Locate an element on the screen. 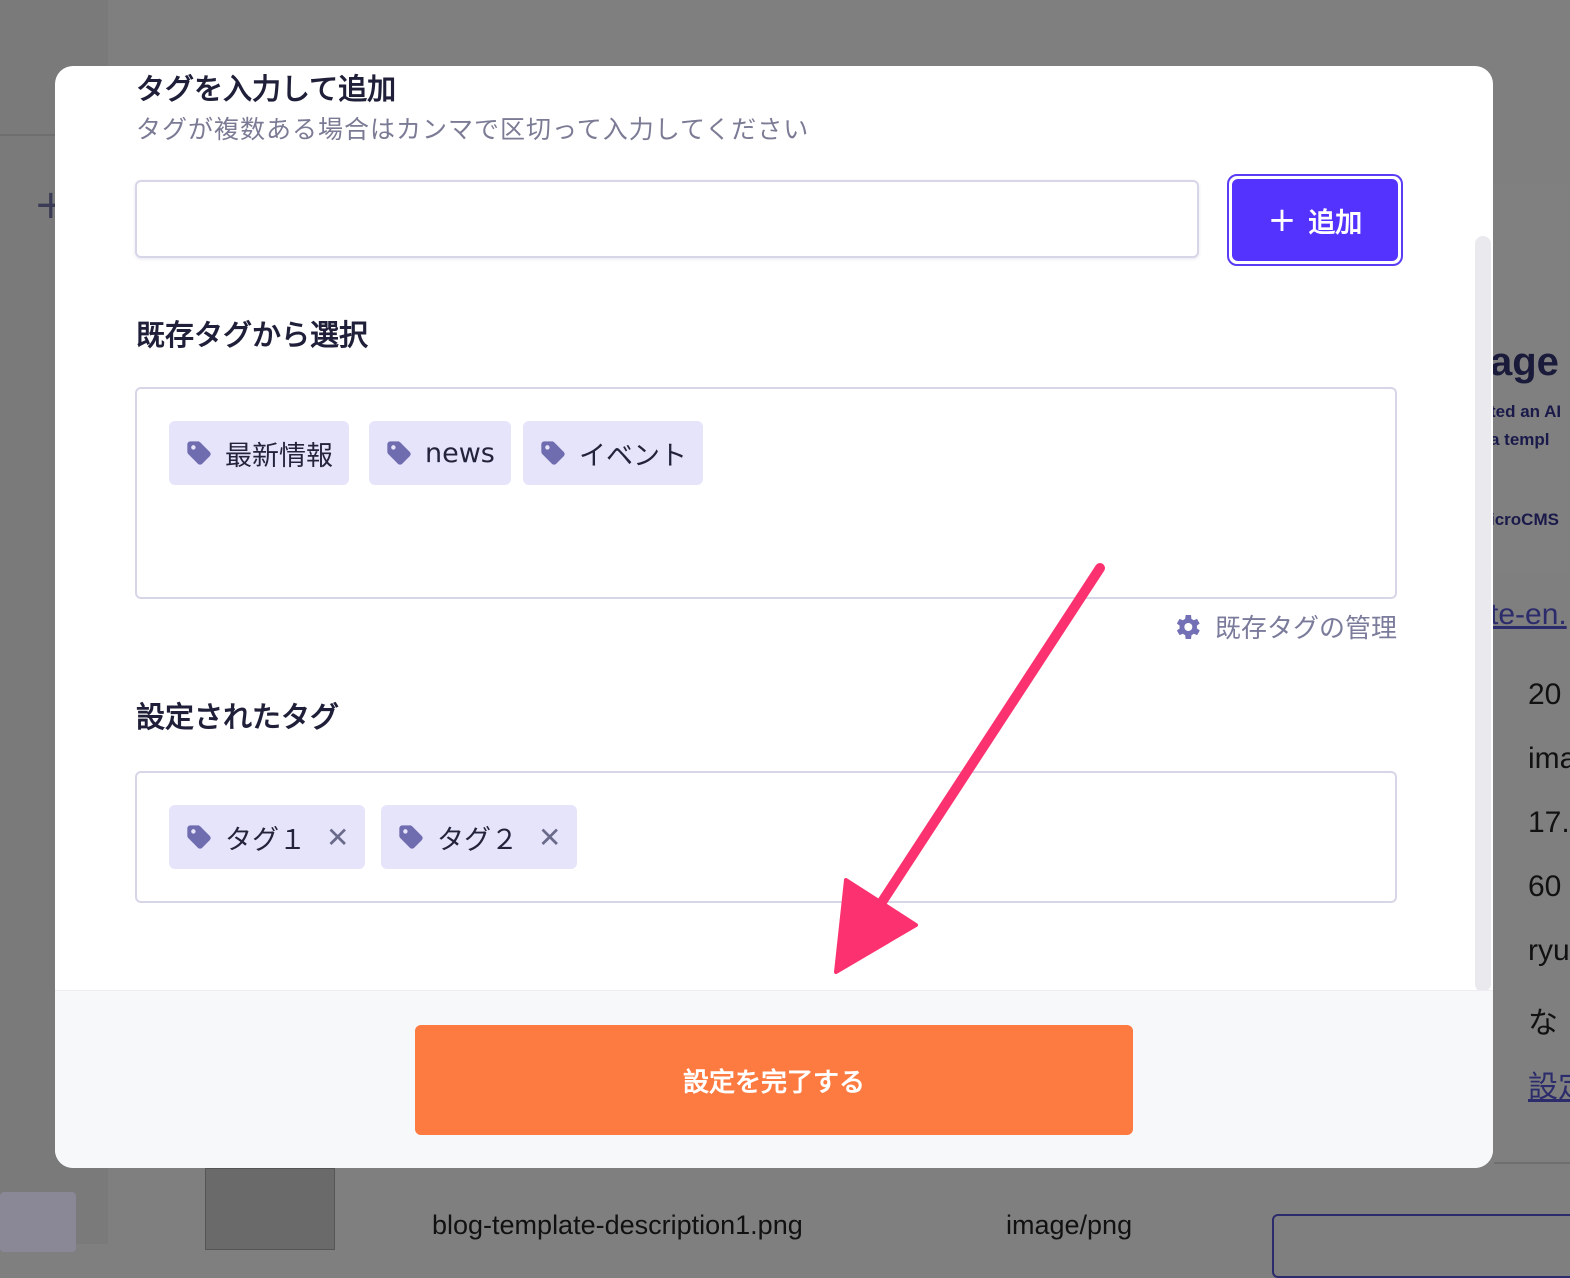 This screenshot has height=1278, width=1570. complete-settings-button: 設定を完了する is located at coordinates (774, 1080).